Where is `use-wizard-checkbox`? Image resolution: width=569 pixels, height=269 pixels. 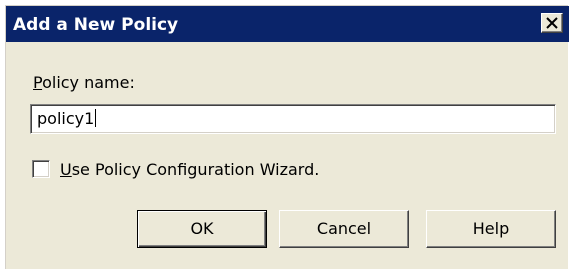 use-wizard-checkbox is located at coordinates (41, 169).